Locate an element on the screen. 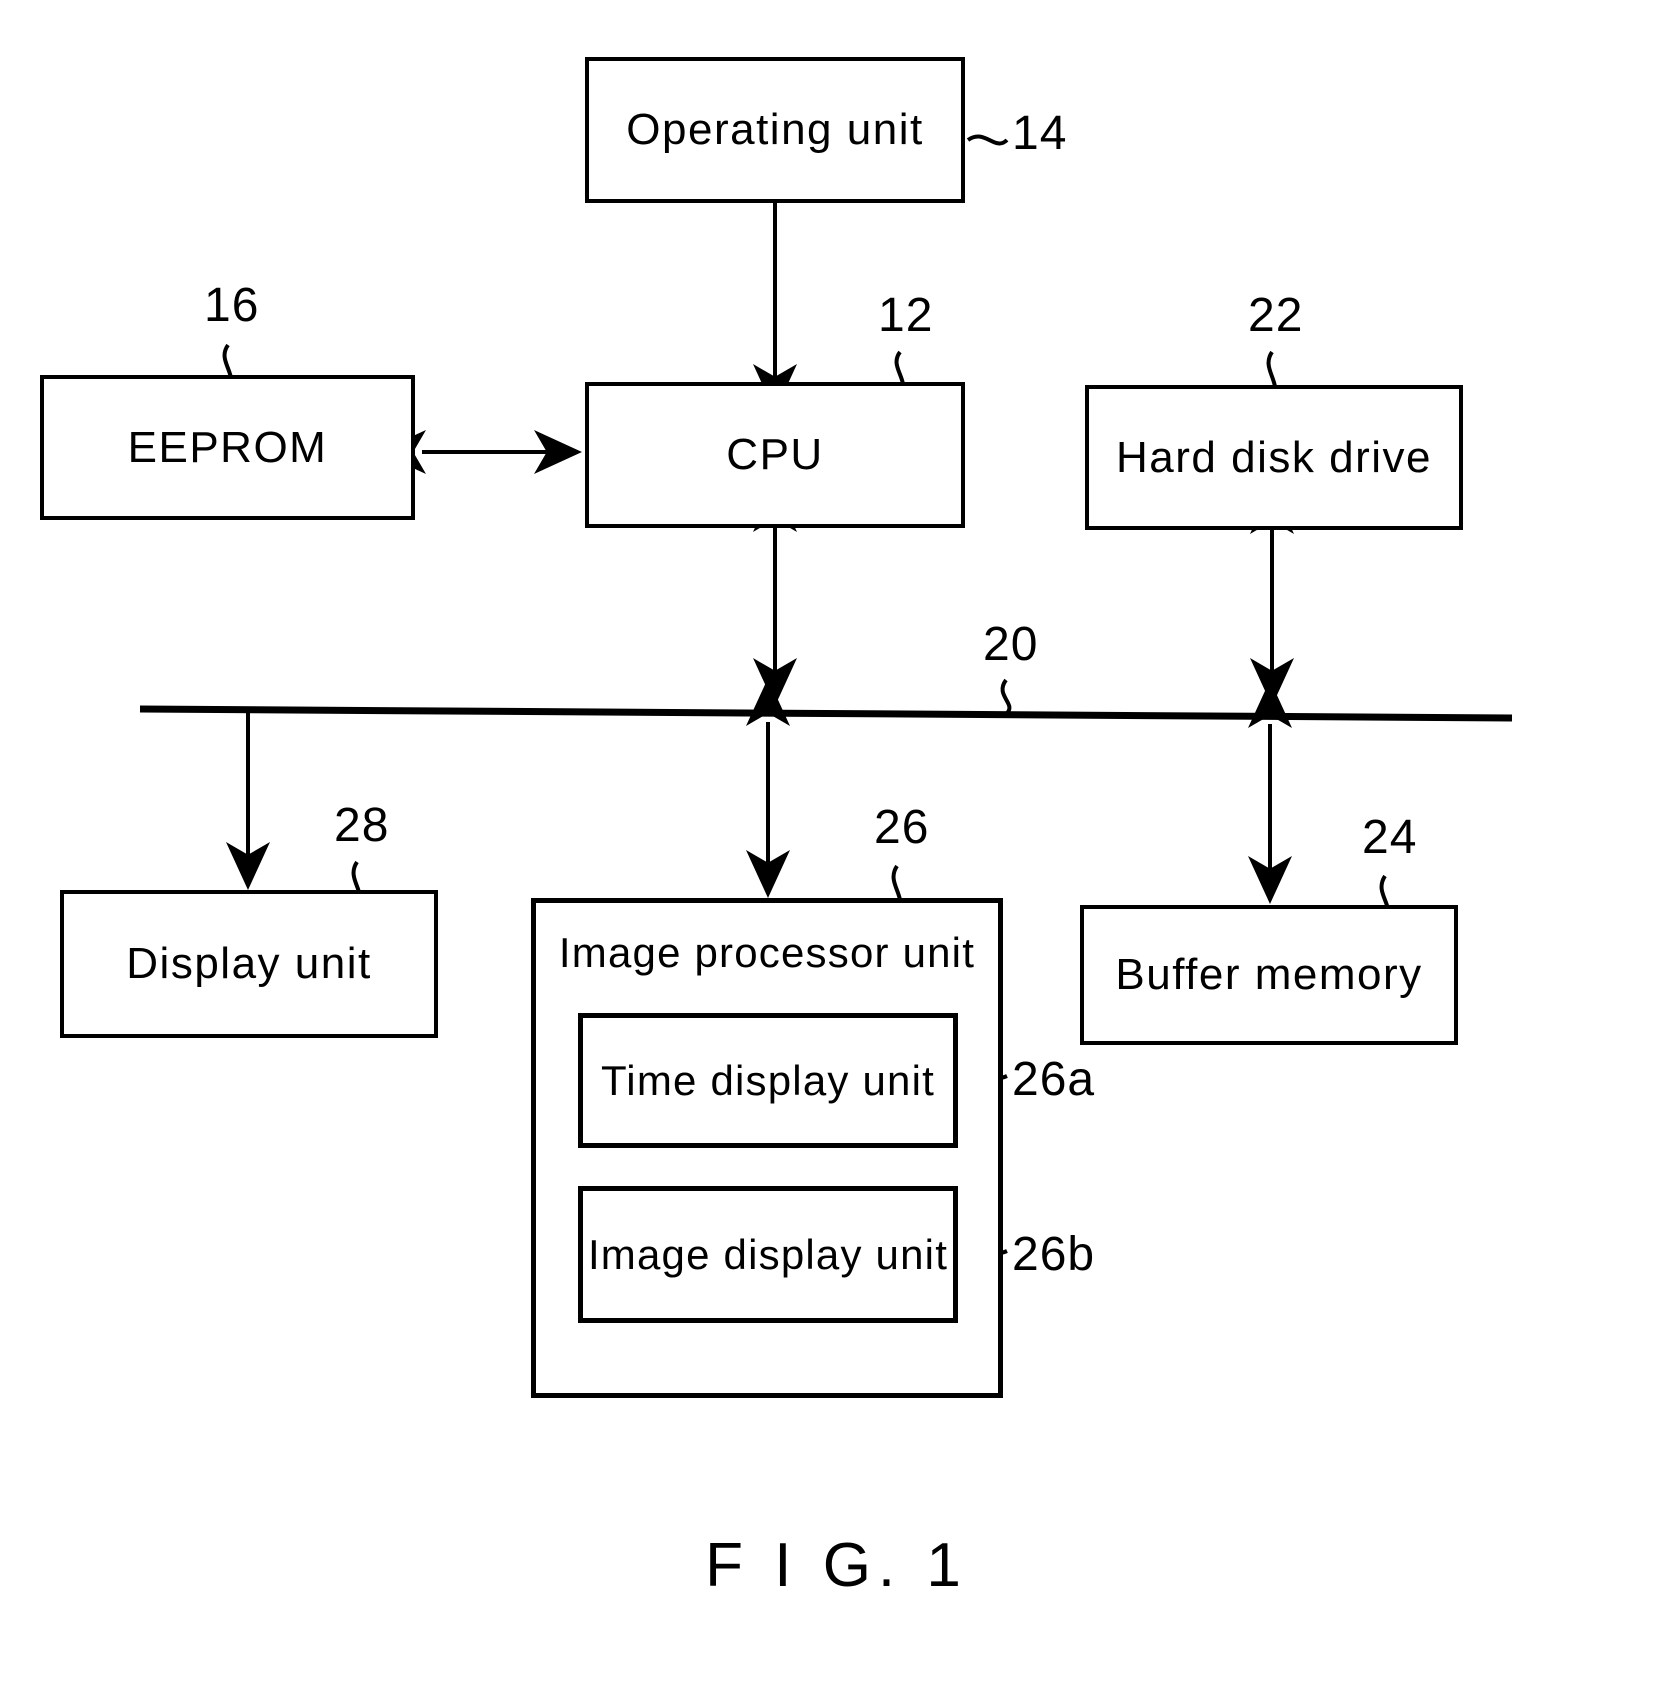  block-time-display-unit-label: Time display unit is located at coordinates (768, 1080).